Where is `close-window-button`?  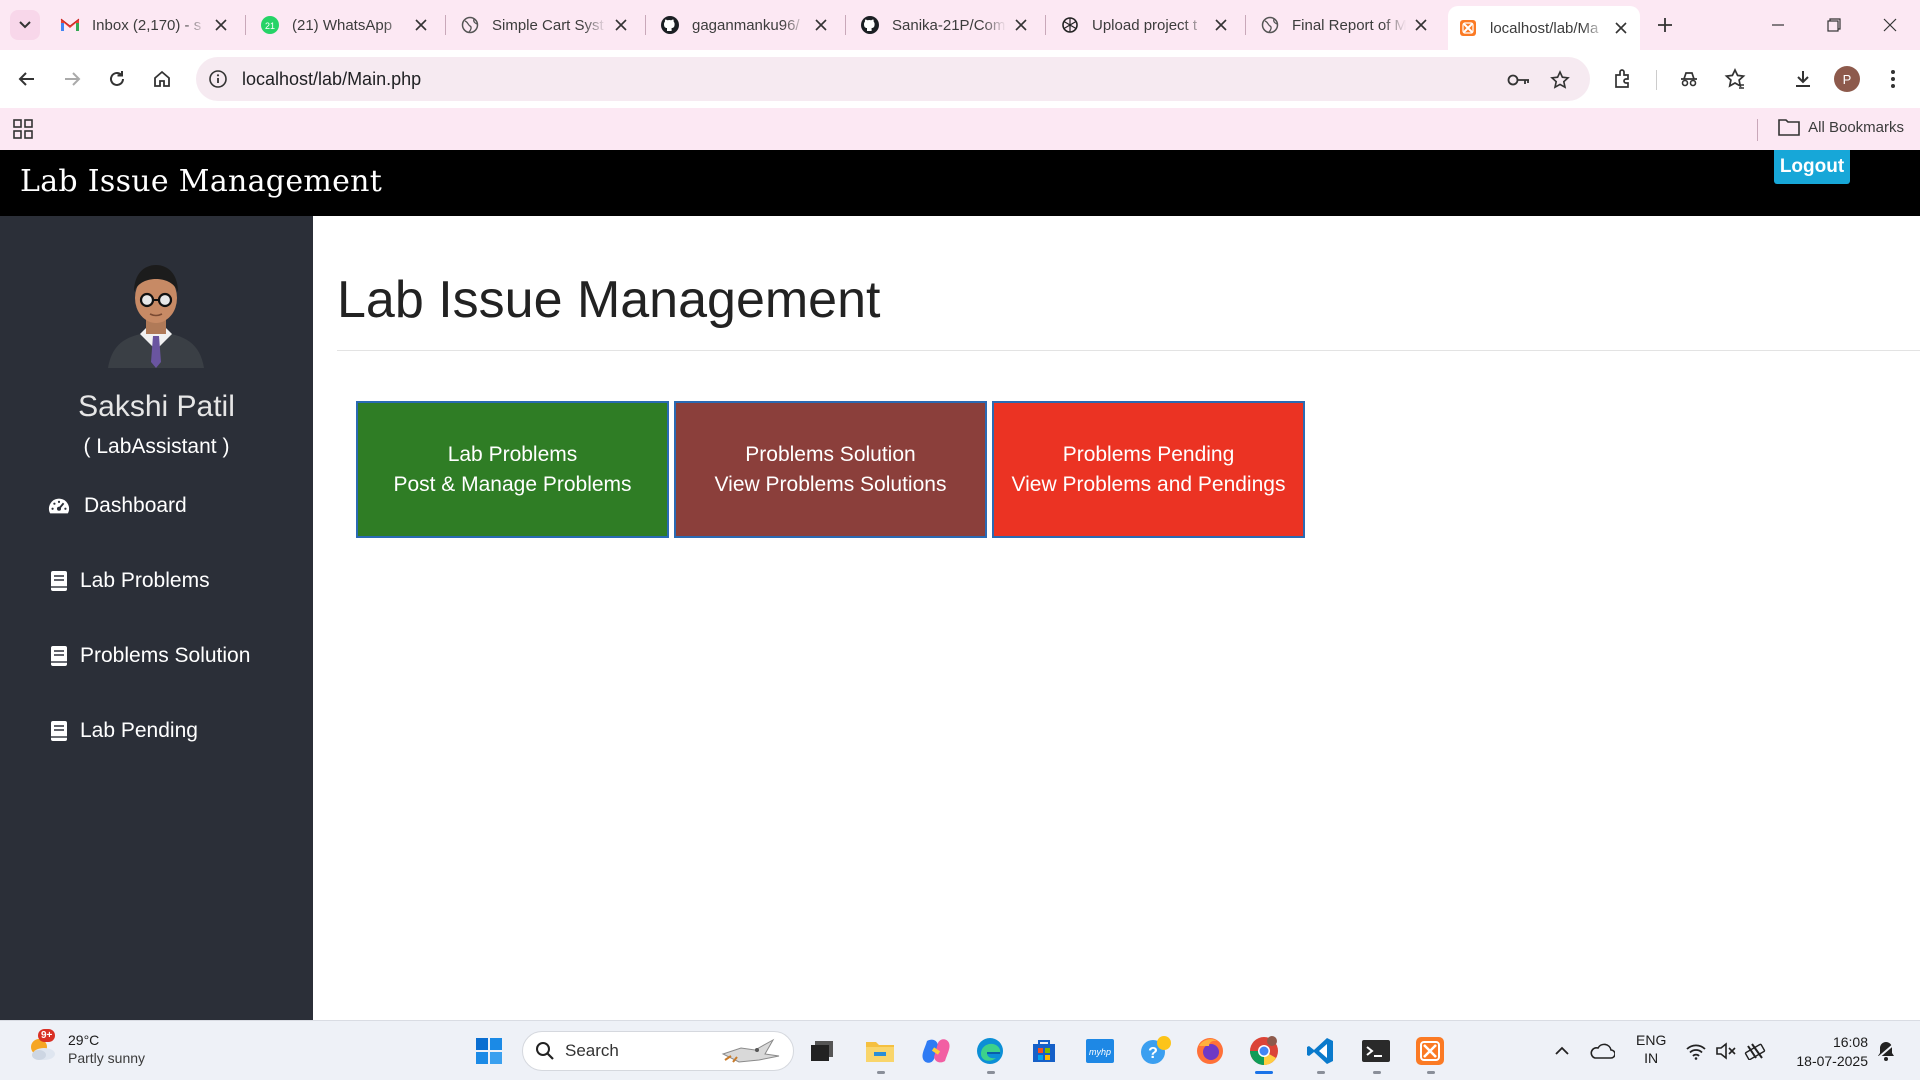 close-window-button is located at coordinates (1890, 25).